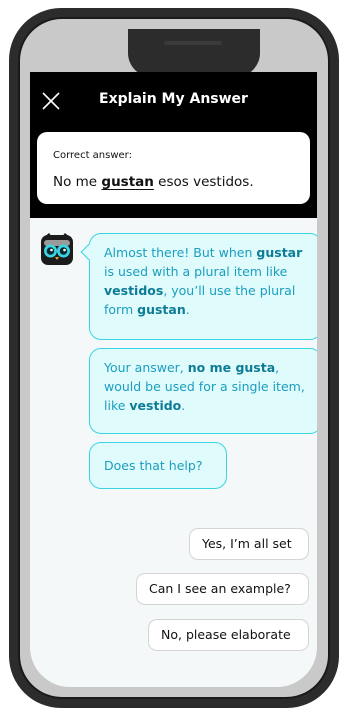 The width and height of the screenshot is (347, 717). I want to click on phone-notch, so click(194, 53).